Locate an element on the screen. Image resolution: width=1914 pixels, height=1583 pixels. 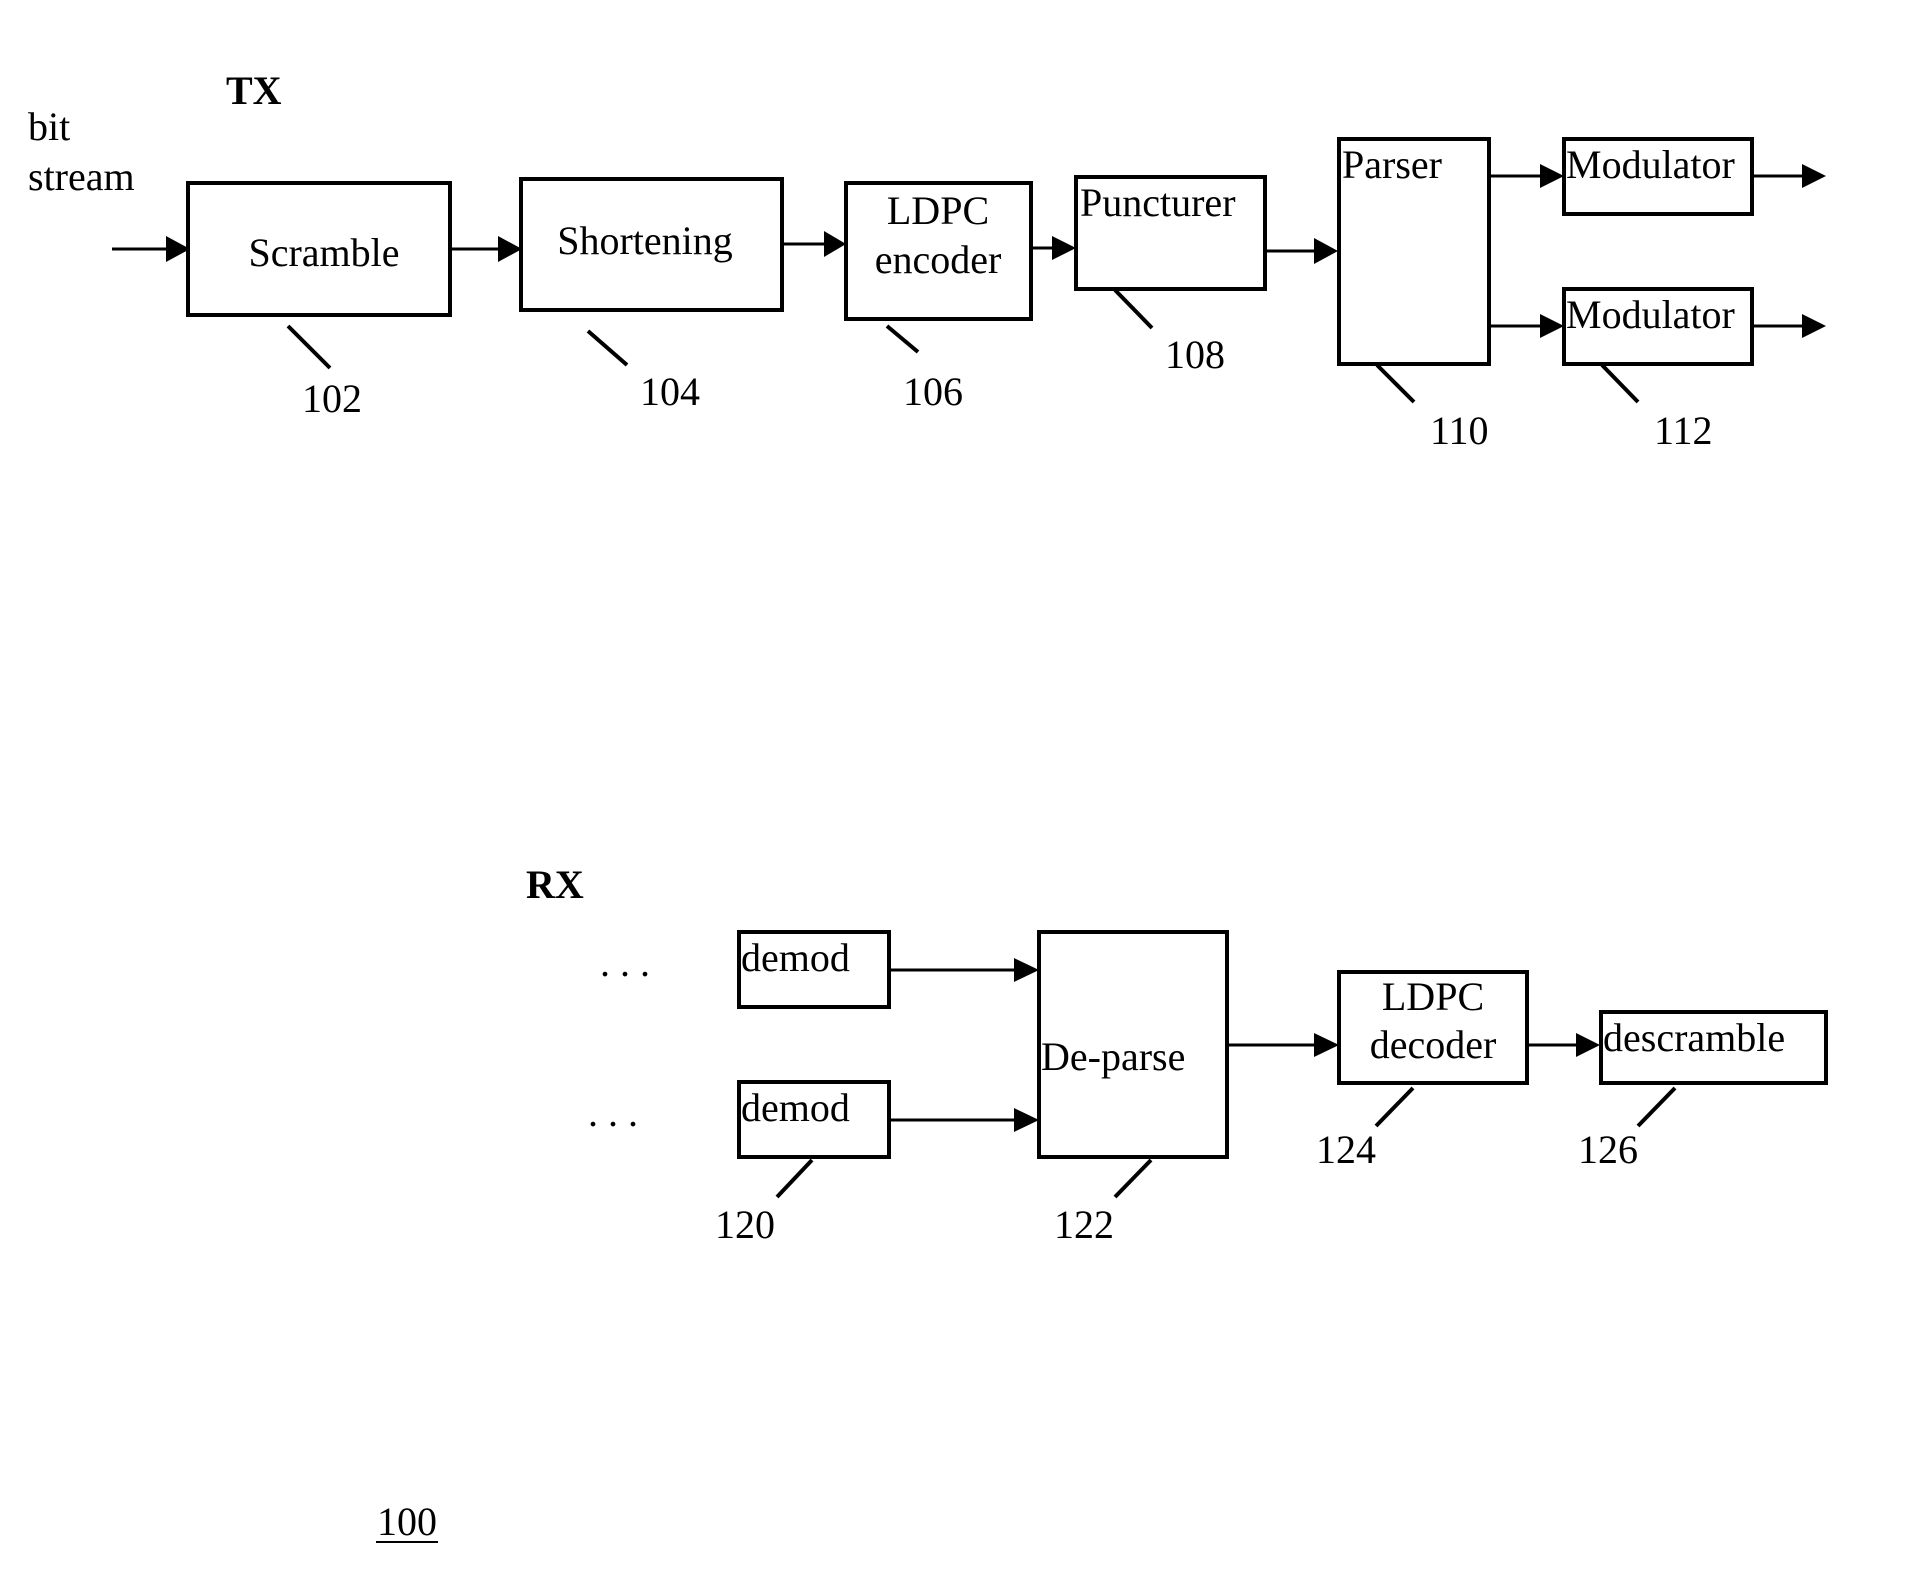
block-label-line2: decoder is located at coordinates (1433, 1044).